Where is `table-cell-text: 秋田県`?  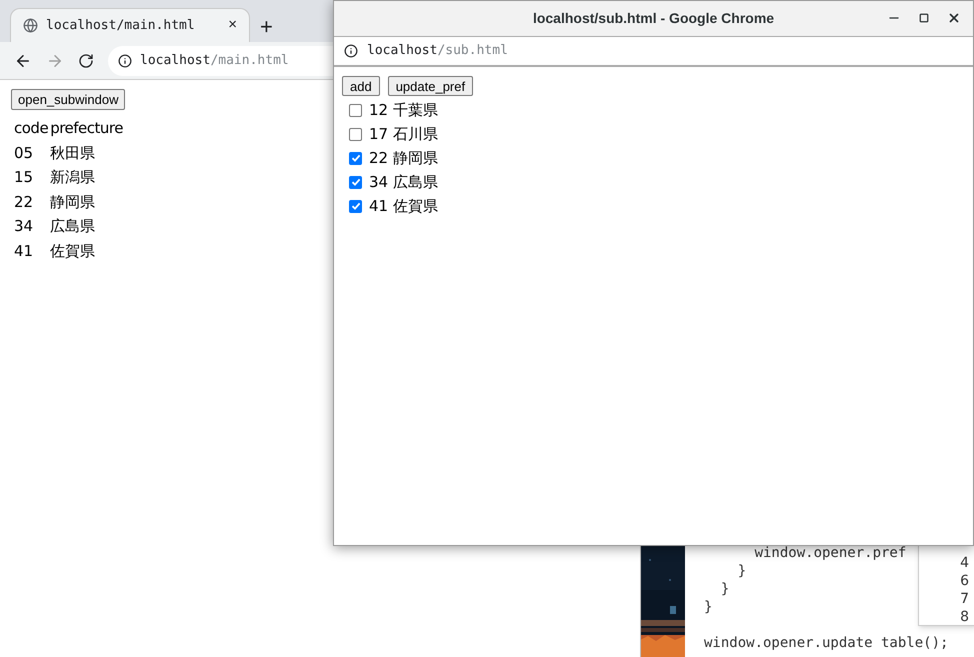
table-cell-text: 秋田県 is located at coordinates (73, 153).